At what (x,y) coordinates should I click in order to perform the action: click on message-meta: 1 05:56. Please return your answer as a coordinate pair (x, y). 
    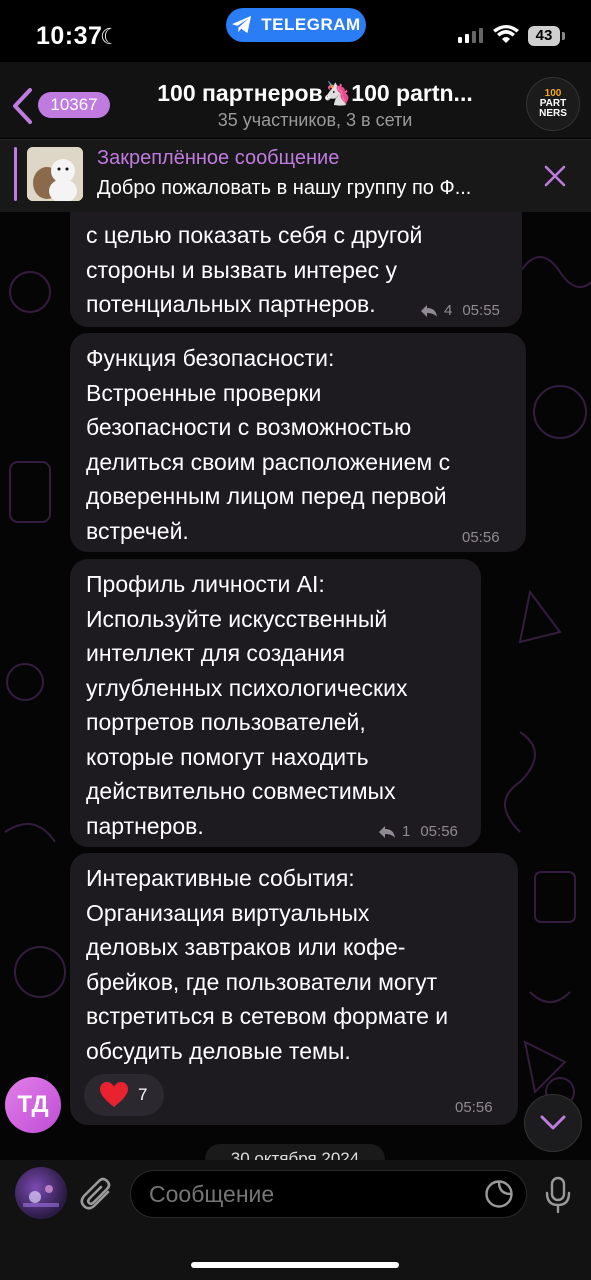
    Looking at the image, I should click on (418, 831).